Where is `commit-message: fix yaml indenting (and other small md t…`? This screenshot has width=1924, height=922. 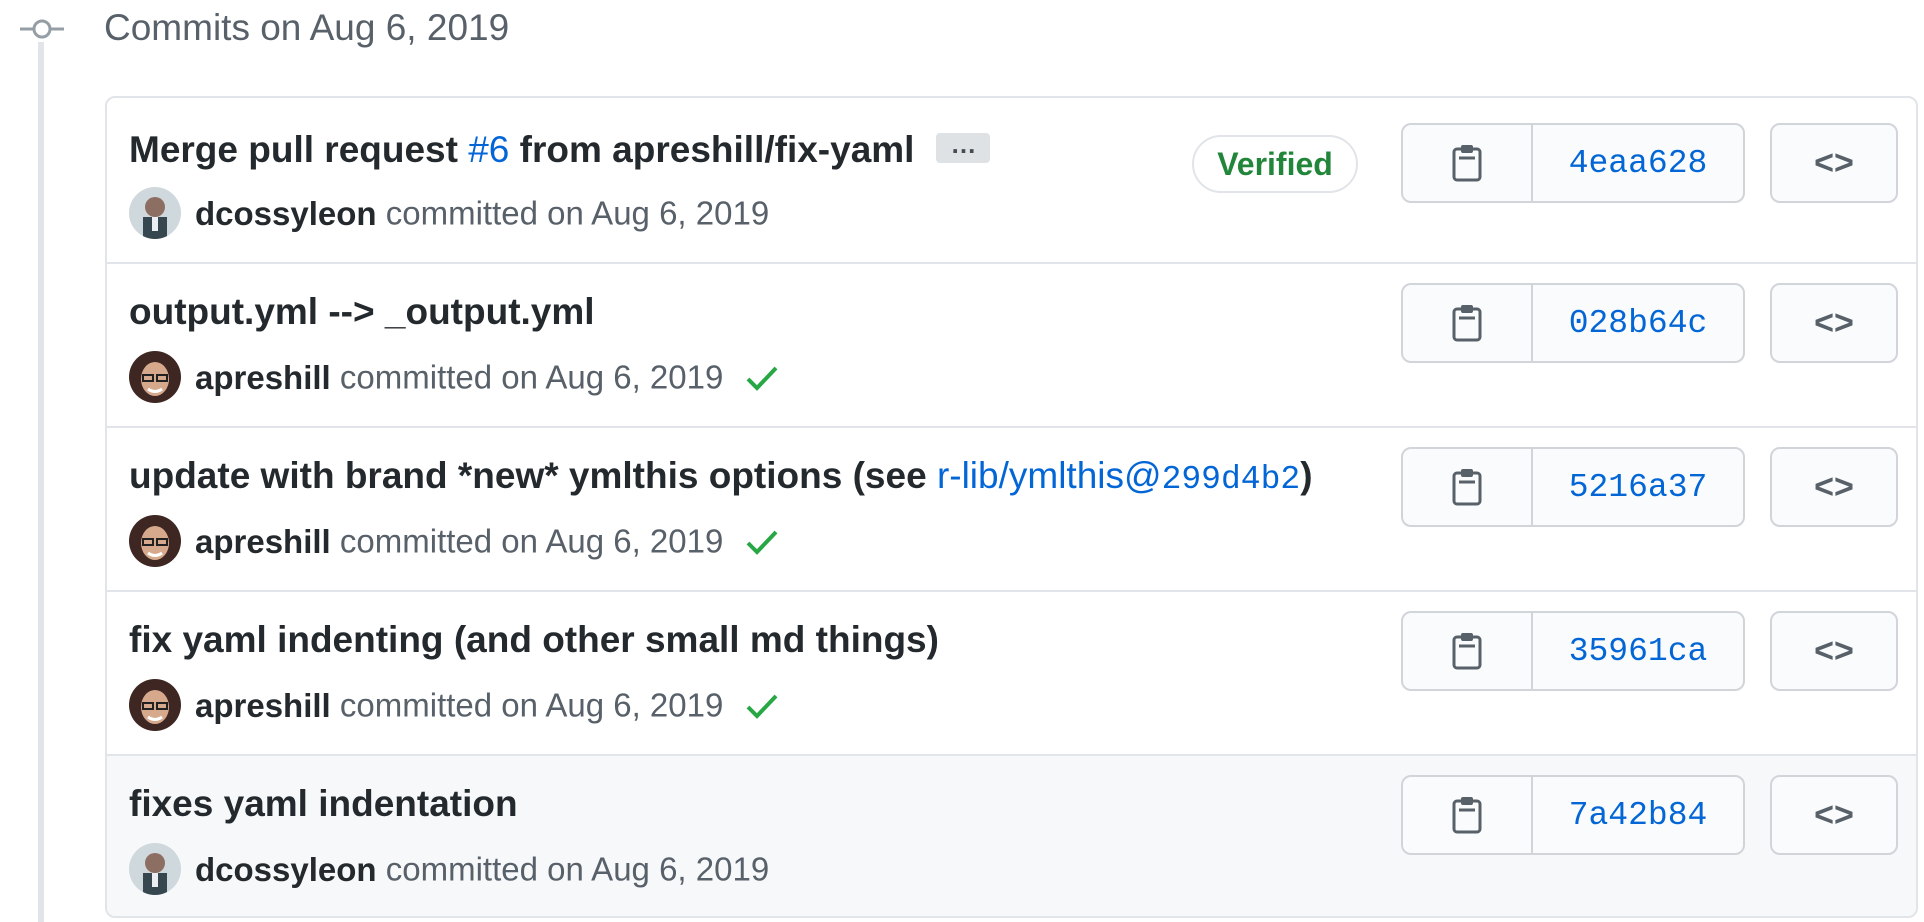 commit-message: fix yaml indenting (and other small md t… is located at coordinates (534, 640).